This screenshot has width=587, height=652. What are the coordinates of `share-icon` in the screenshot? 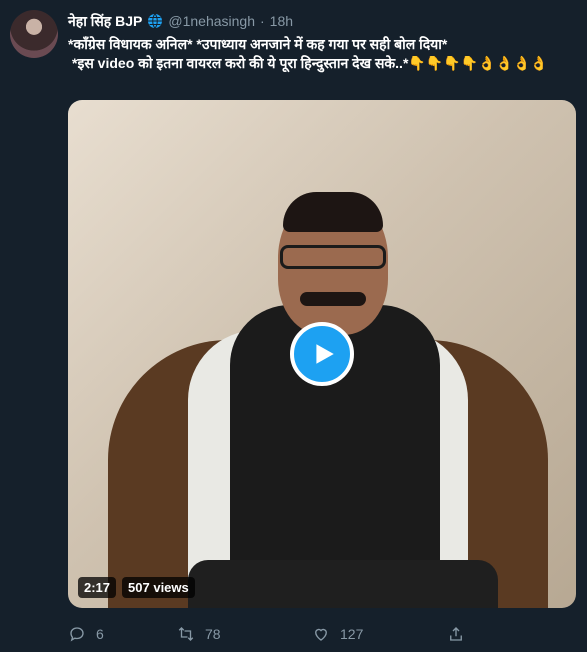 It's located at (456, 634).